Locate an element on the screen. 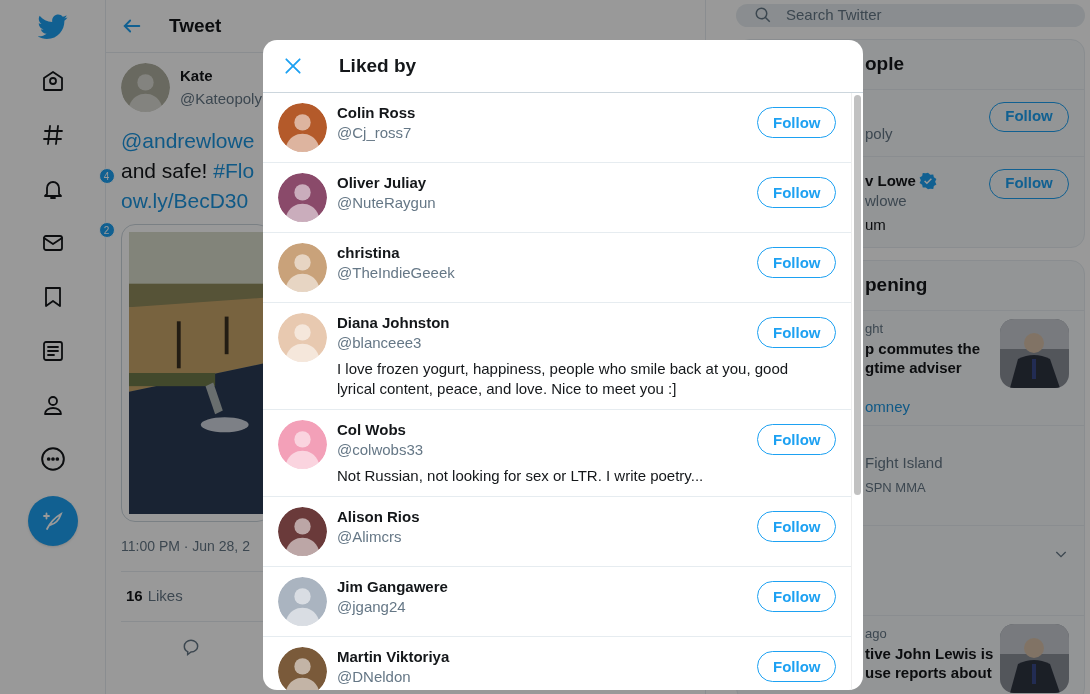 The height and width of the screenshot is (694, 1090). user-row: christina @TheIndieGeeek Follow is located at coordinates (557, 268).